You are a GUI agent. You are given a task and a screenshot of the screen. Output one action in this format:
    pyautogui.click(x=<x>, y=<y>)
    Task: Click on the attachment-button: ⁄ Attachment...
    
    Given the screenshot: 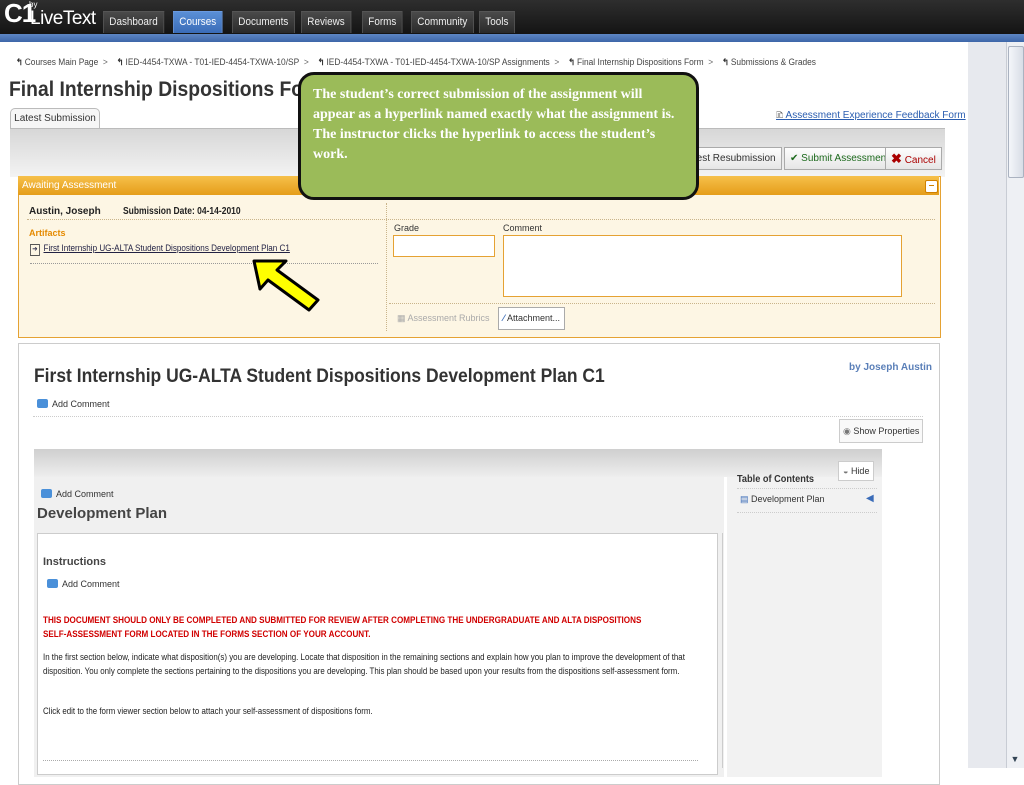 What is the action you would take?
    pyautogui.click(x=532, y=318)
    